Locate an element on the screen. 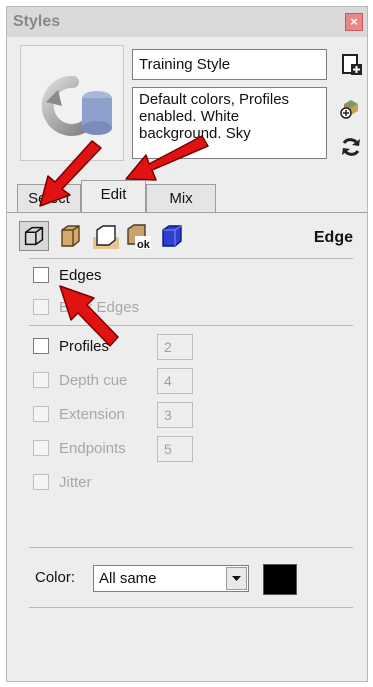 The image size is (373, 687). watermark-settings-icon: ok is located at coordinates (138, 236).